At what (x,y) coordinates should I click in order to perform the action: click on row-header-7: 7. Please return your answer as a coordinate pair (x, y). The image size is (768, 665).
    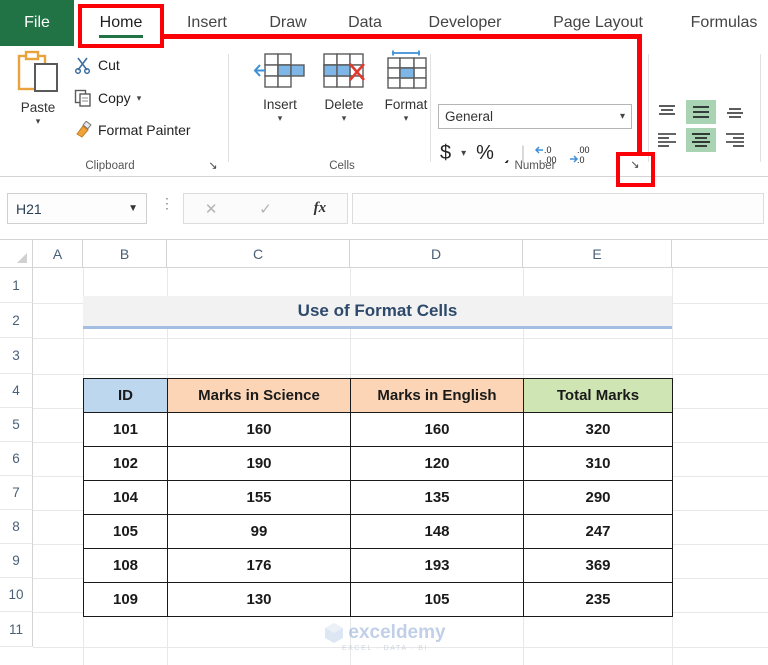
    Looking at the image, I should click on (16, 493).